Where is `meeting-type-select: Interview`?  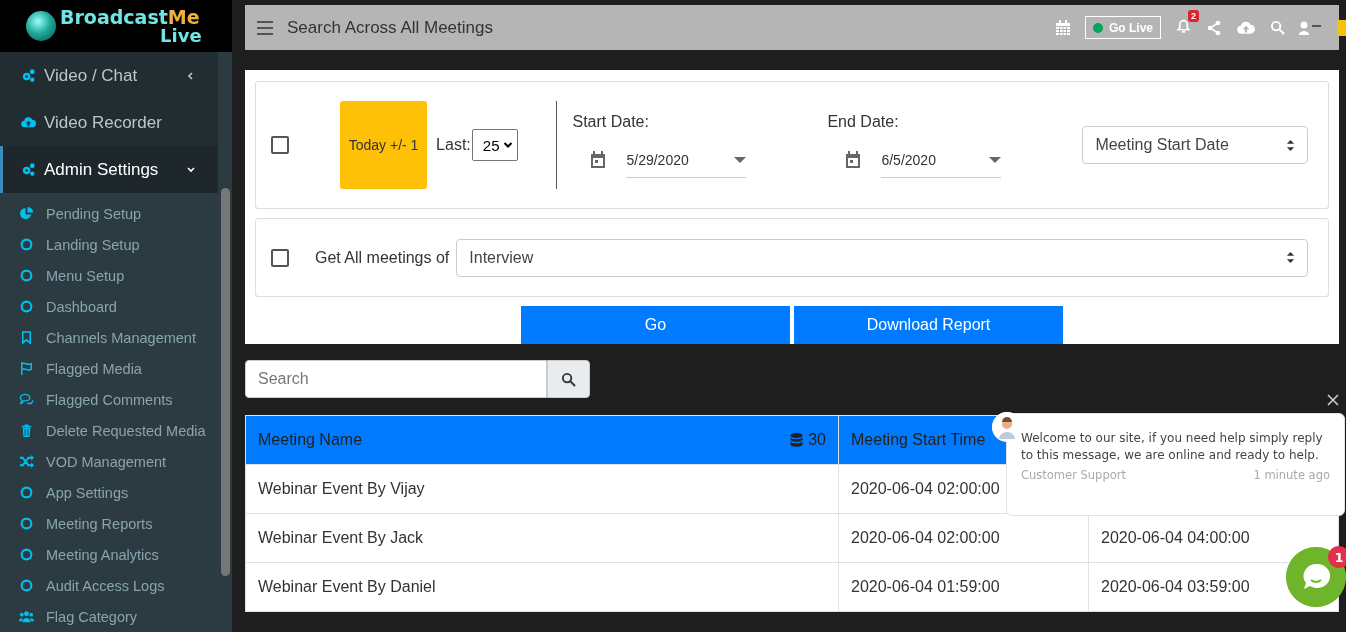
meeting-type-select: Interview is located at coordinates (882, 257).